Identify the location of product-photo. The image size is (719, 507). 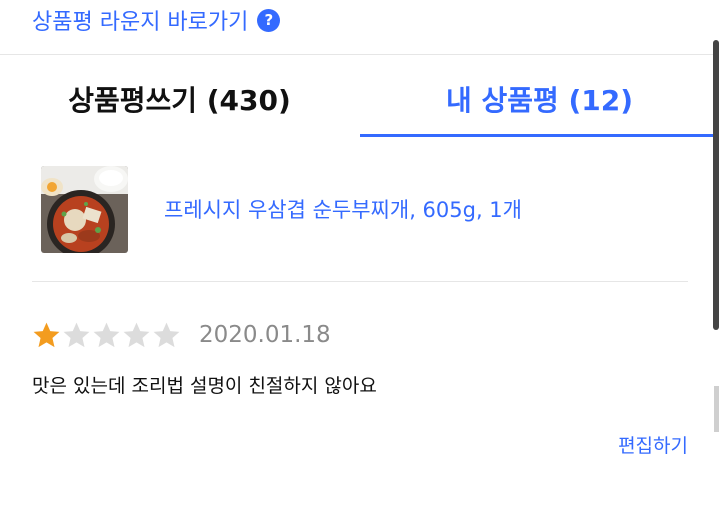
(84, 209).